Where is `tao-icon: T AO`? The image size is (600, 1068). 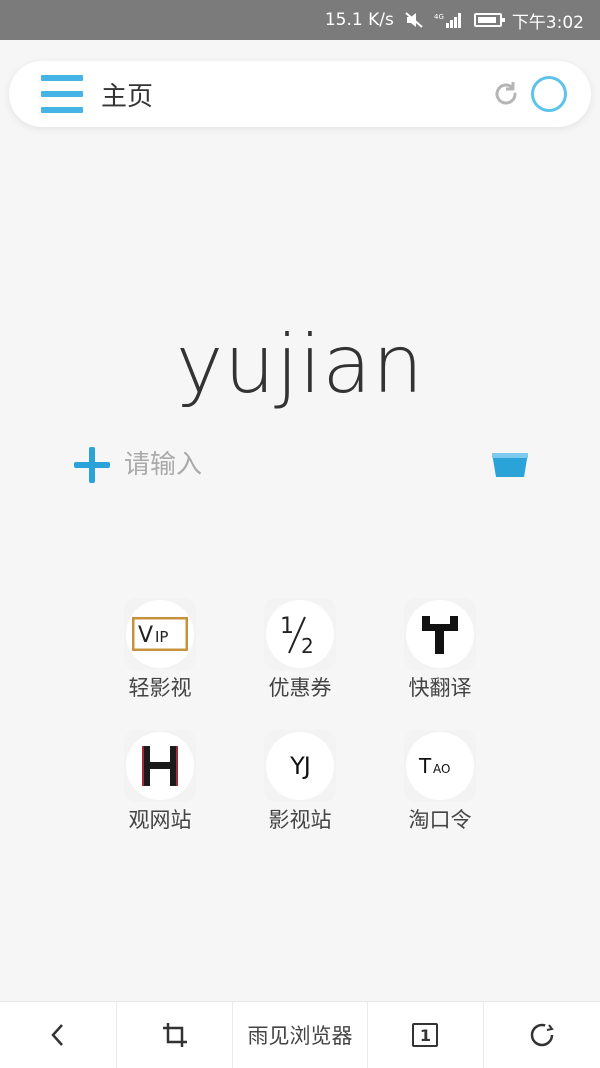 tao-icon: T AO is located at coordinates (434, 766).